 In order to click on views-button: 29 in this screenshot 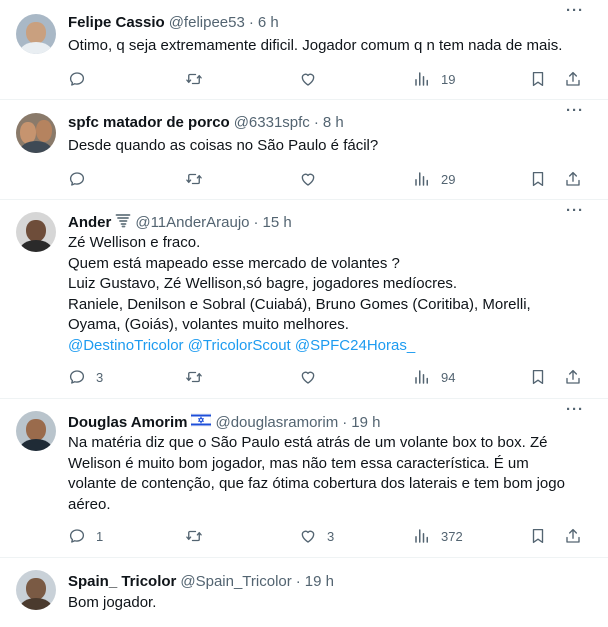, I will do `click(434, 179)`.